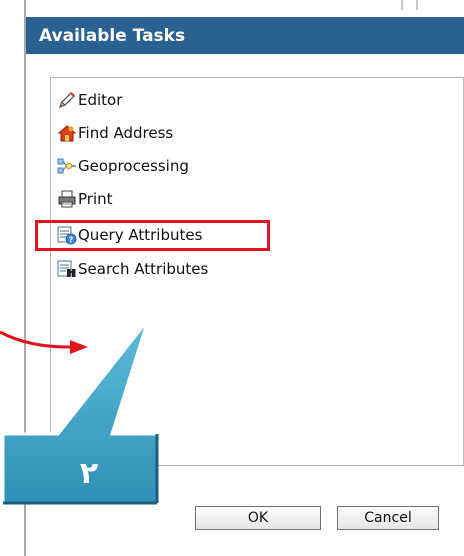 The height and width of the screenshot is (556, 464). I want to click on query-attributes-highlight, so click(152, 235).